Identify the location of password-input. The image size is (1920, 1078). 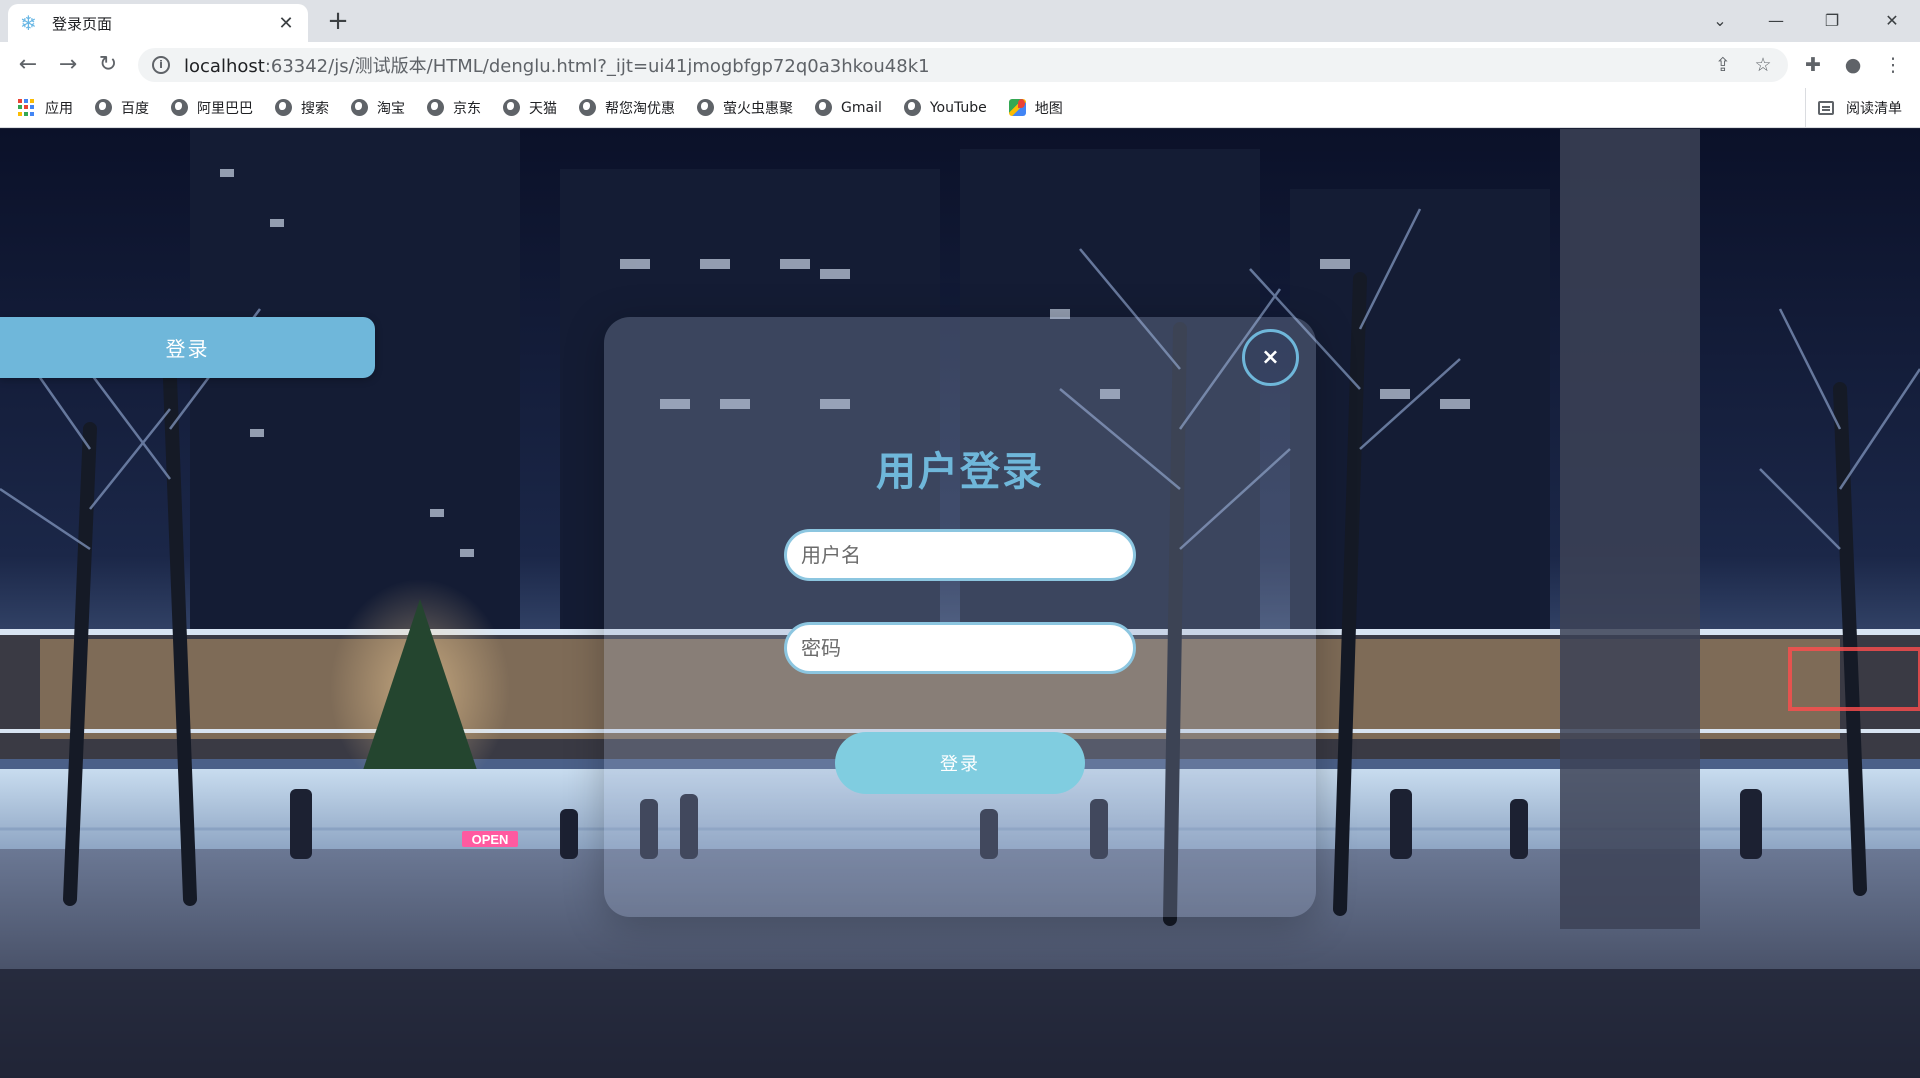
(960, 648).